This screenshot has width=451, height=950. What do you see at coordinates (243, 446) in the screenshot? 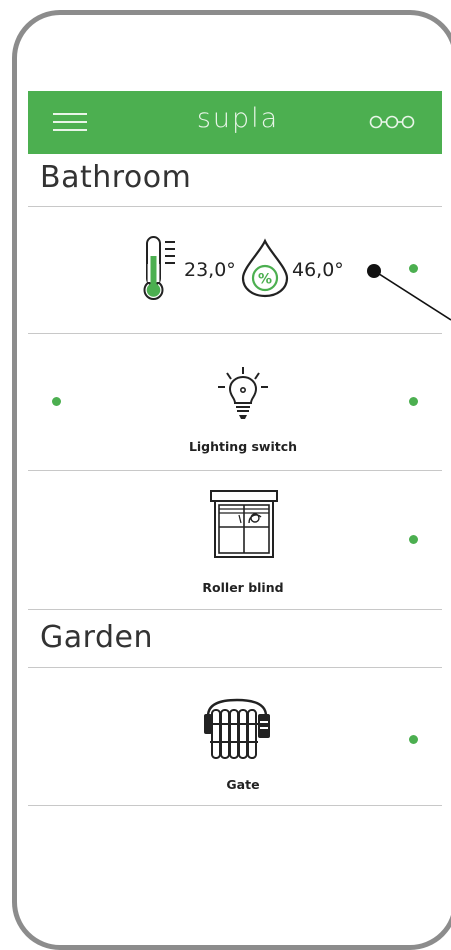
I see `channel-label: Lighting switch` at bounding box center [243, 446].